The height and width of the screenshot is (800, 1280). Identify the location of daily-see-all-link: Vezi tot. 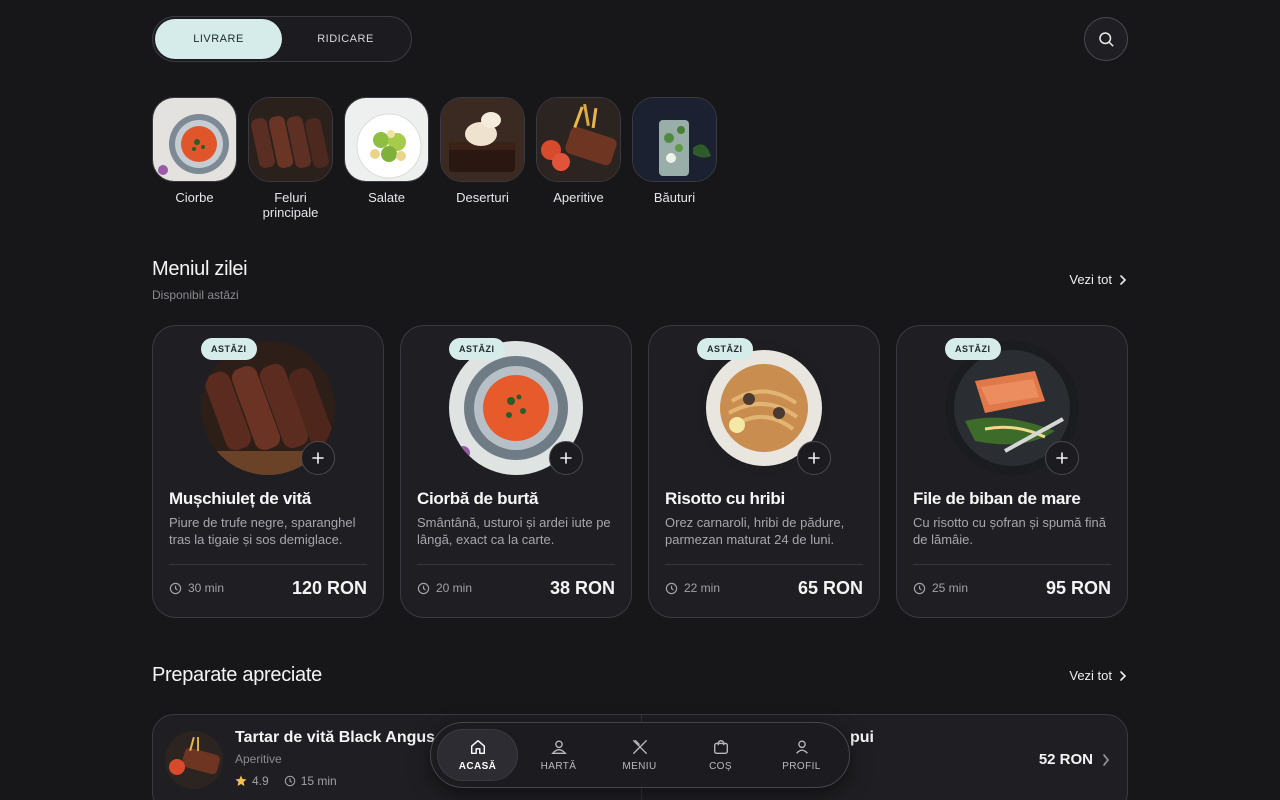
(1098, 279).